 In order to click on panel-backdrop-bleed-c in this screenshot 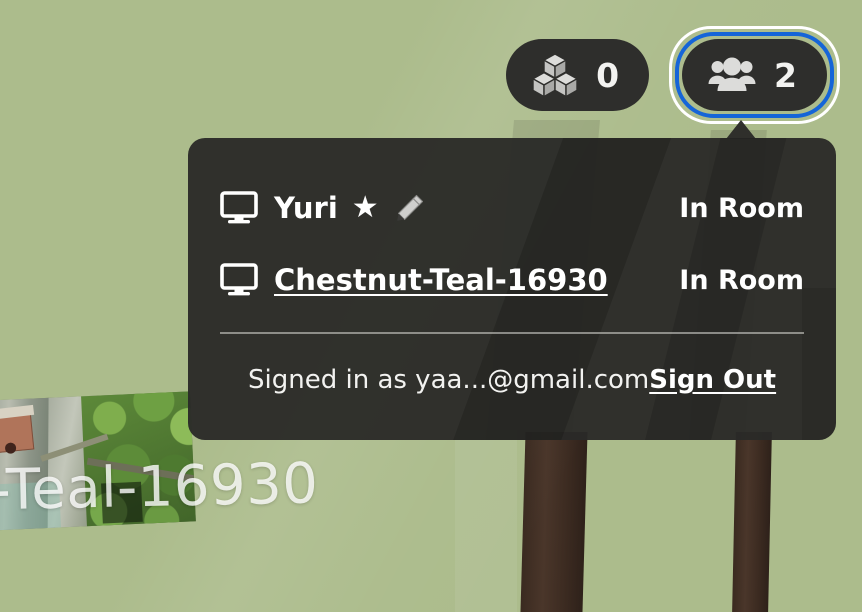, I will do `click(819, 364)`.